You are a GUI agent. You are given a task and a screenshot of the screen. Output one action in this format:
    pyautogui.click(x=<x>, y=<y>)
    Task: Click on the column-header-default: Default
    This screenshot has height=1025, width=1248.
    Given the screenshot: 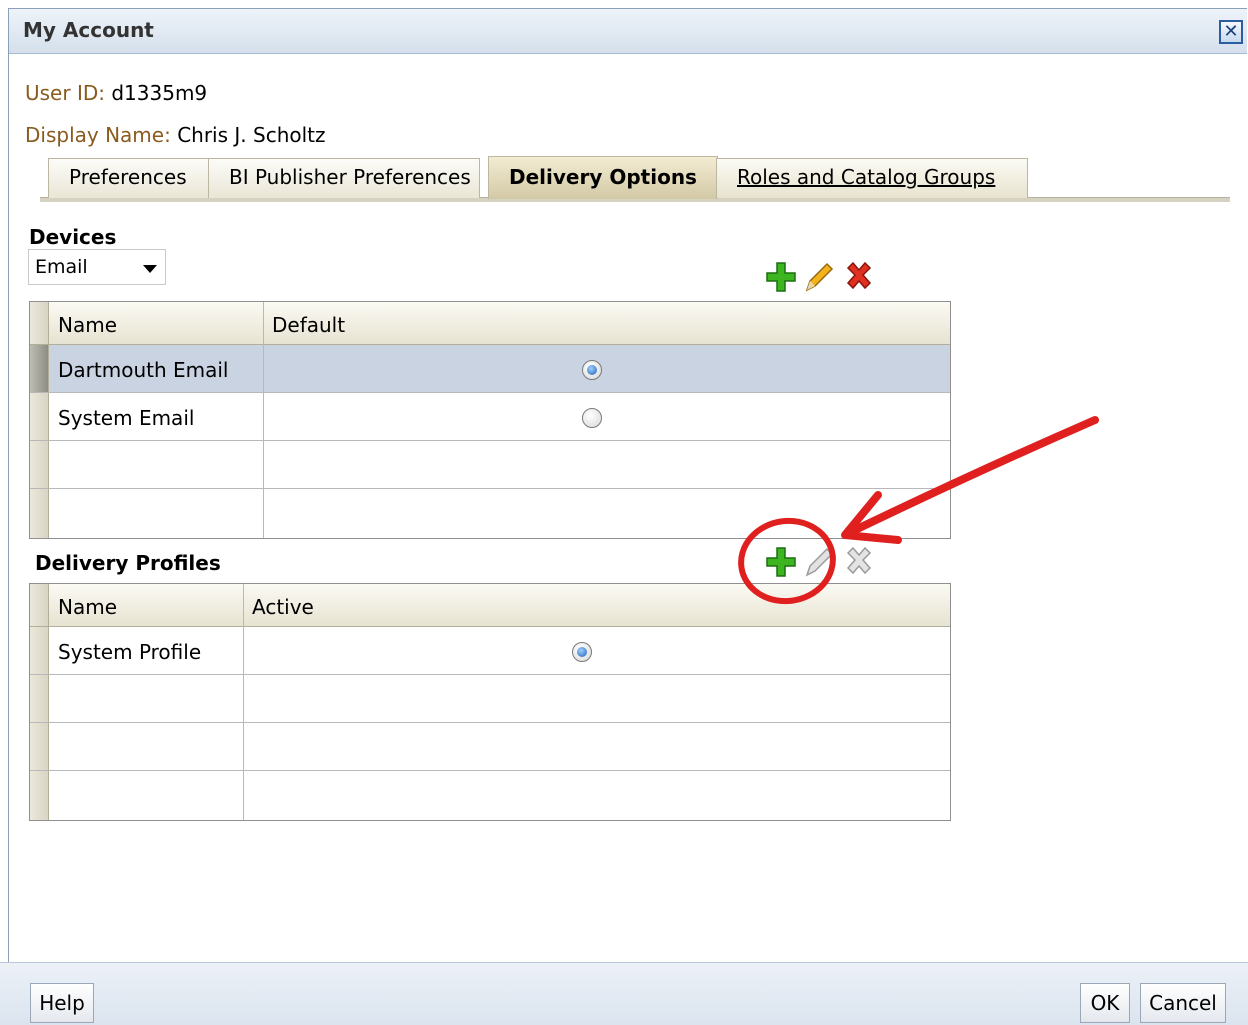 What is the action you would take?
    pyautogui.click(x=309, y=325)
    